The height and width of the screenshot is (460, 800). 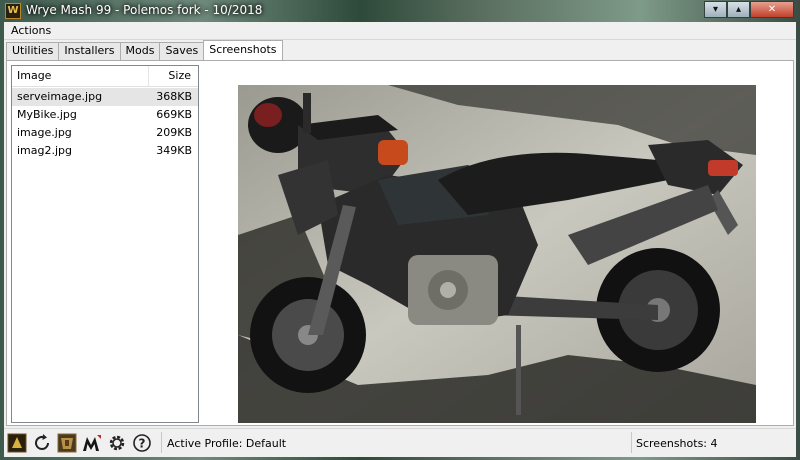 What do you see at coordinates (243, 50) in the screenshot?
I see `tab-screenshots: Screenshots` at bounding box center [243, 50].